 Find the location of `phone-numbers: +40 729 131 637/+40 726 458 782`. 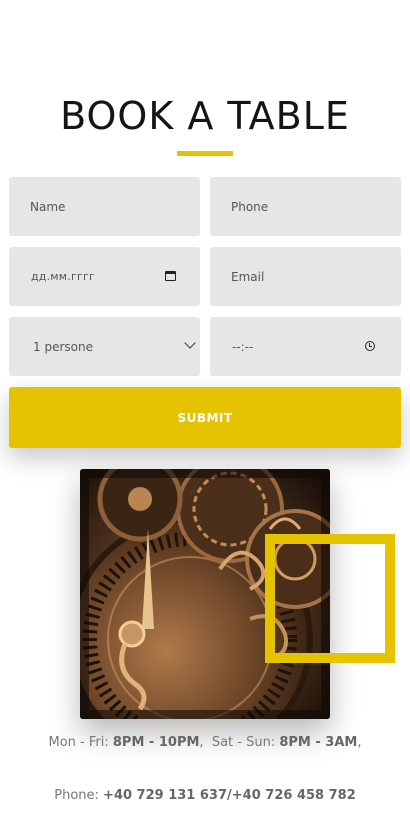

phone-numbers: +40 729 131 637/+40 726 458 782 is located at coordinates (229, 795).